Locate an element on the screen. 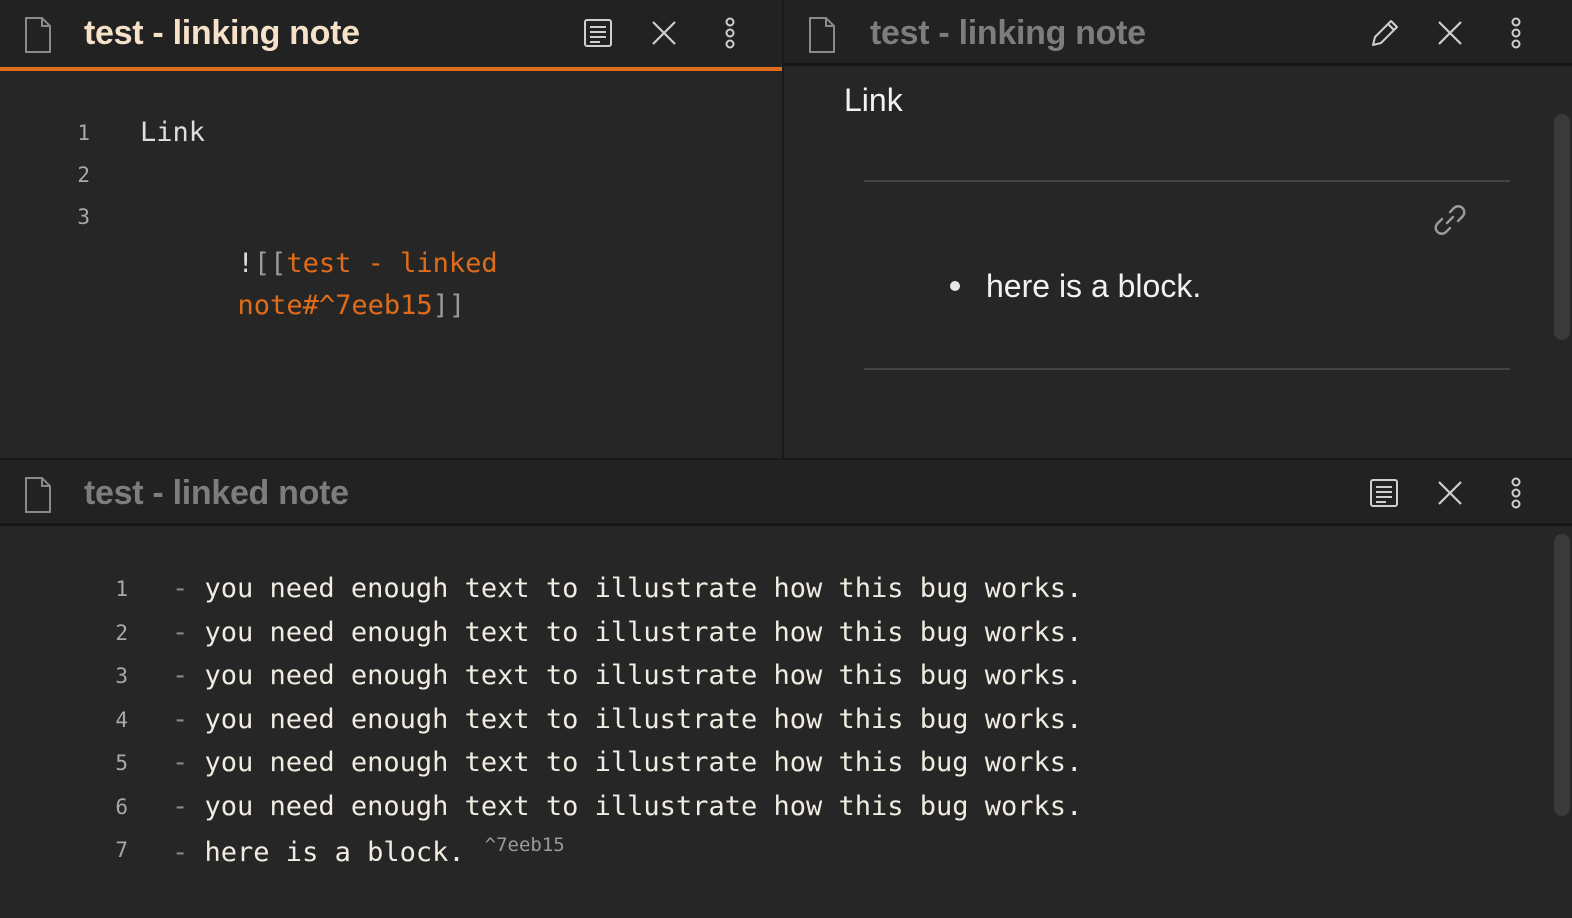 The width and height of the screenshot is (1572, 918). link-bracket-close: ]] is located at coordinates (449, 305).